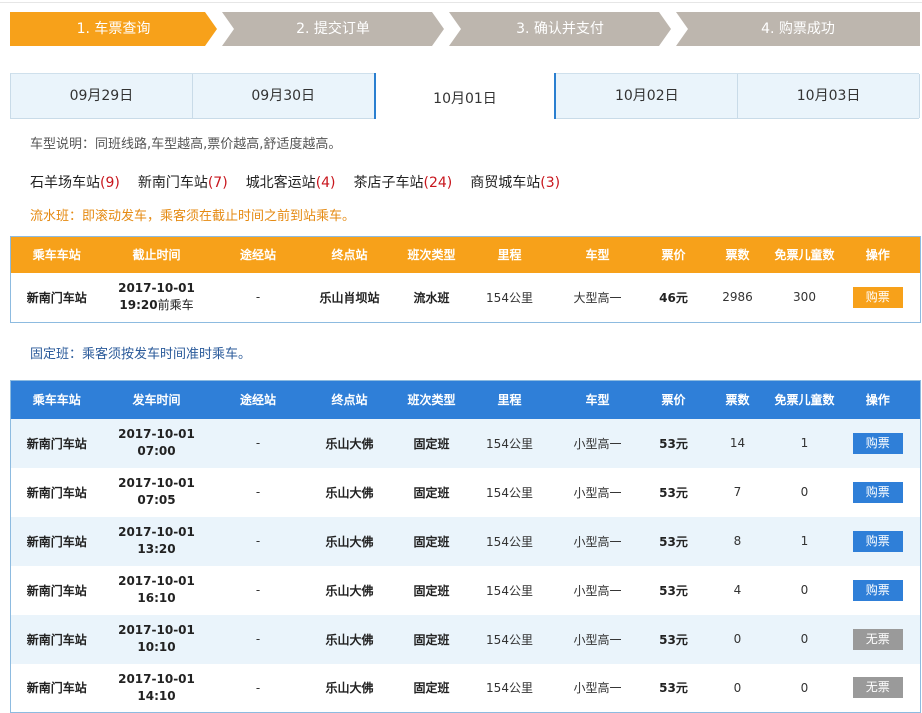  Describe the element at coordinates (597, 297) in the screenshot. I see `bus-type: 大型高一` at that location.